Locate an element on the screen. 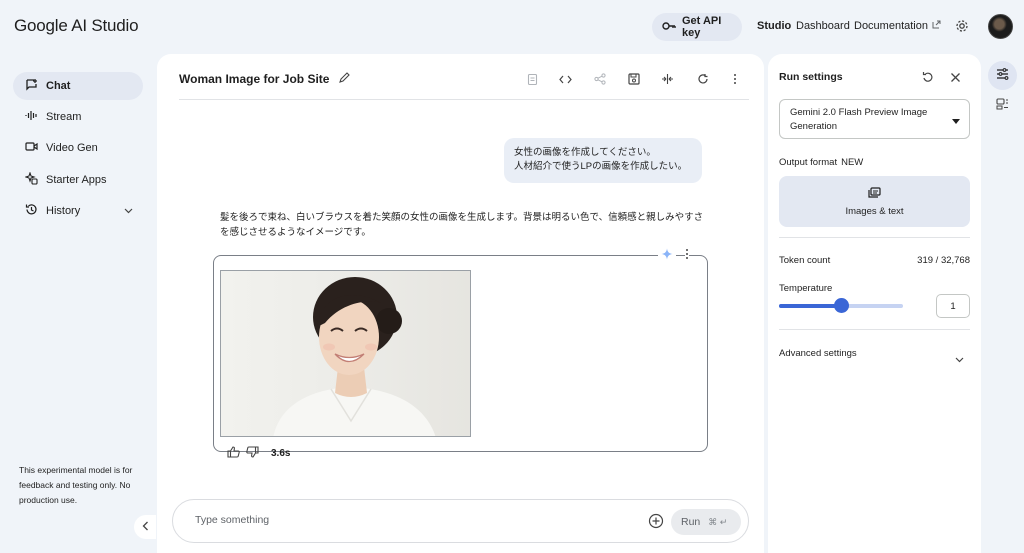 Image resolution: width=1024 pixels, height=553 pixels. clipboard-icon is located at coordinates (532, 81).